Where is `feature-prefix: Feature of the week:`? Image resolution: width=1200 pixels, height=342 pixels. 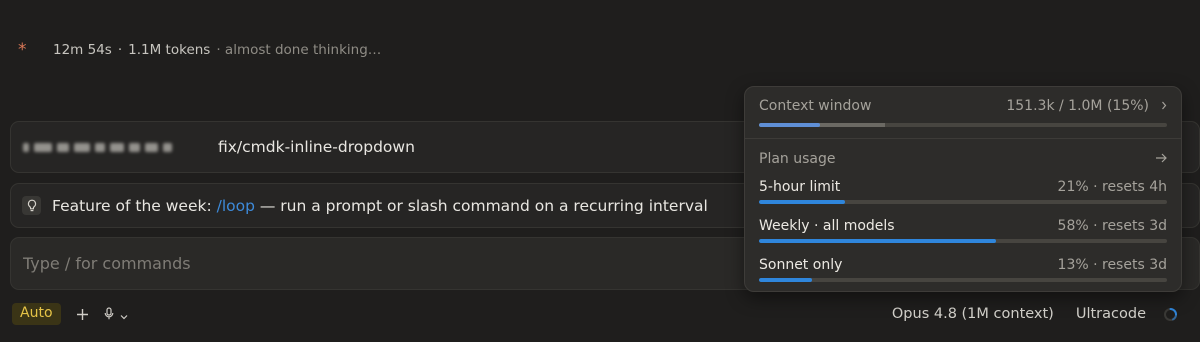
feature-prefix: Feature of the week: is located at coordinates (134, 205).